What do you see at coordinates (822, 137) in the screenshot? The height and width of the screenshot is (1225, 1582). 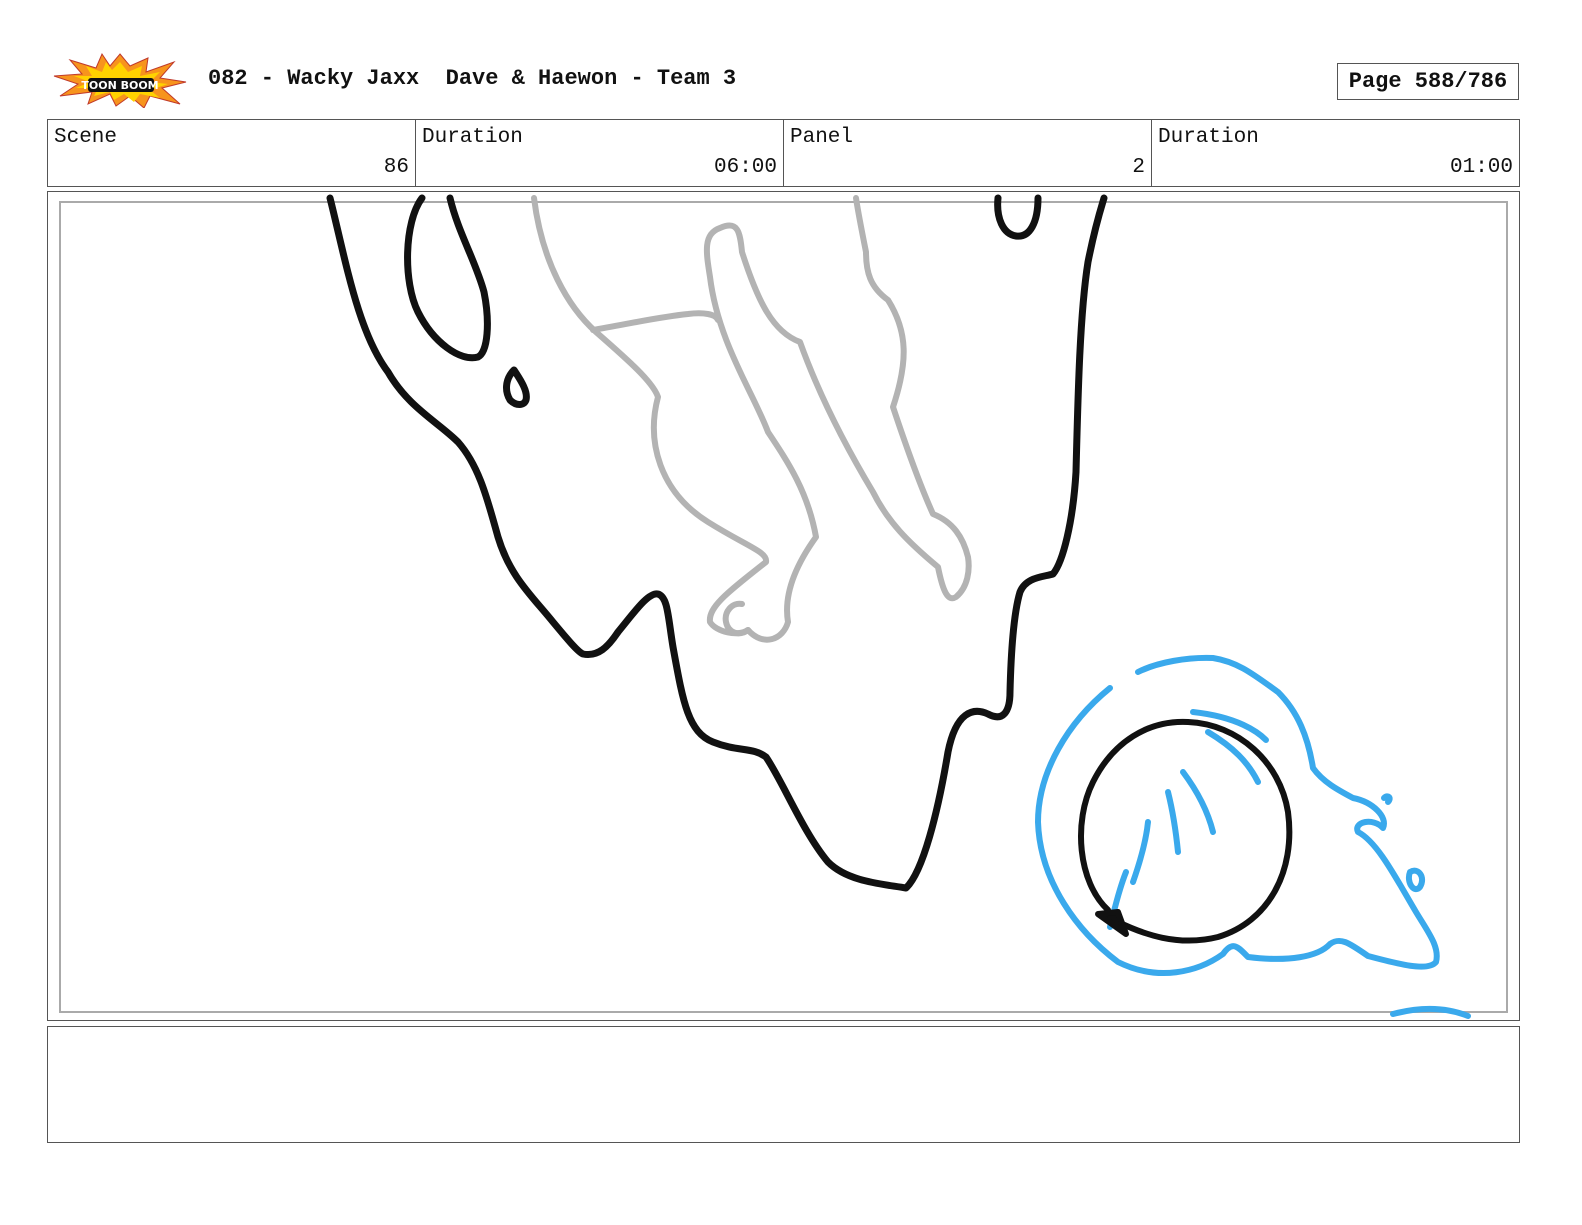 I see `panel-label: Panel` at bounding box center [822, 137].